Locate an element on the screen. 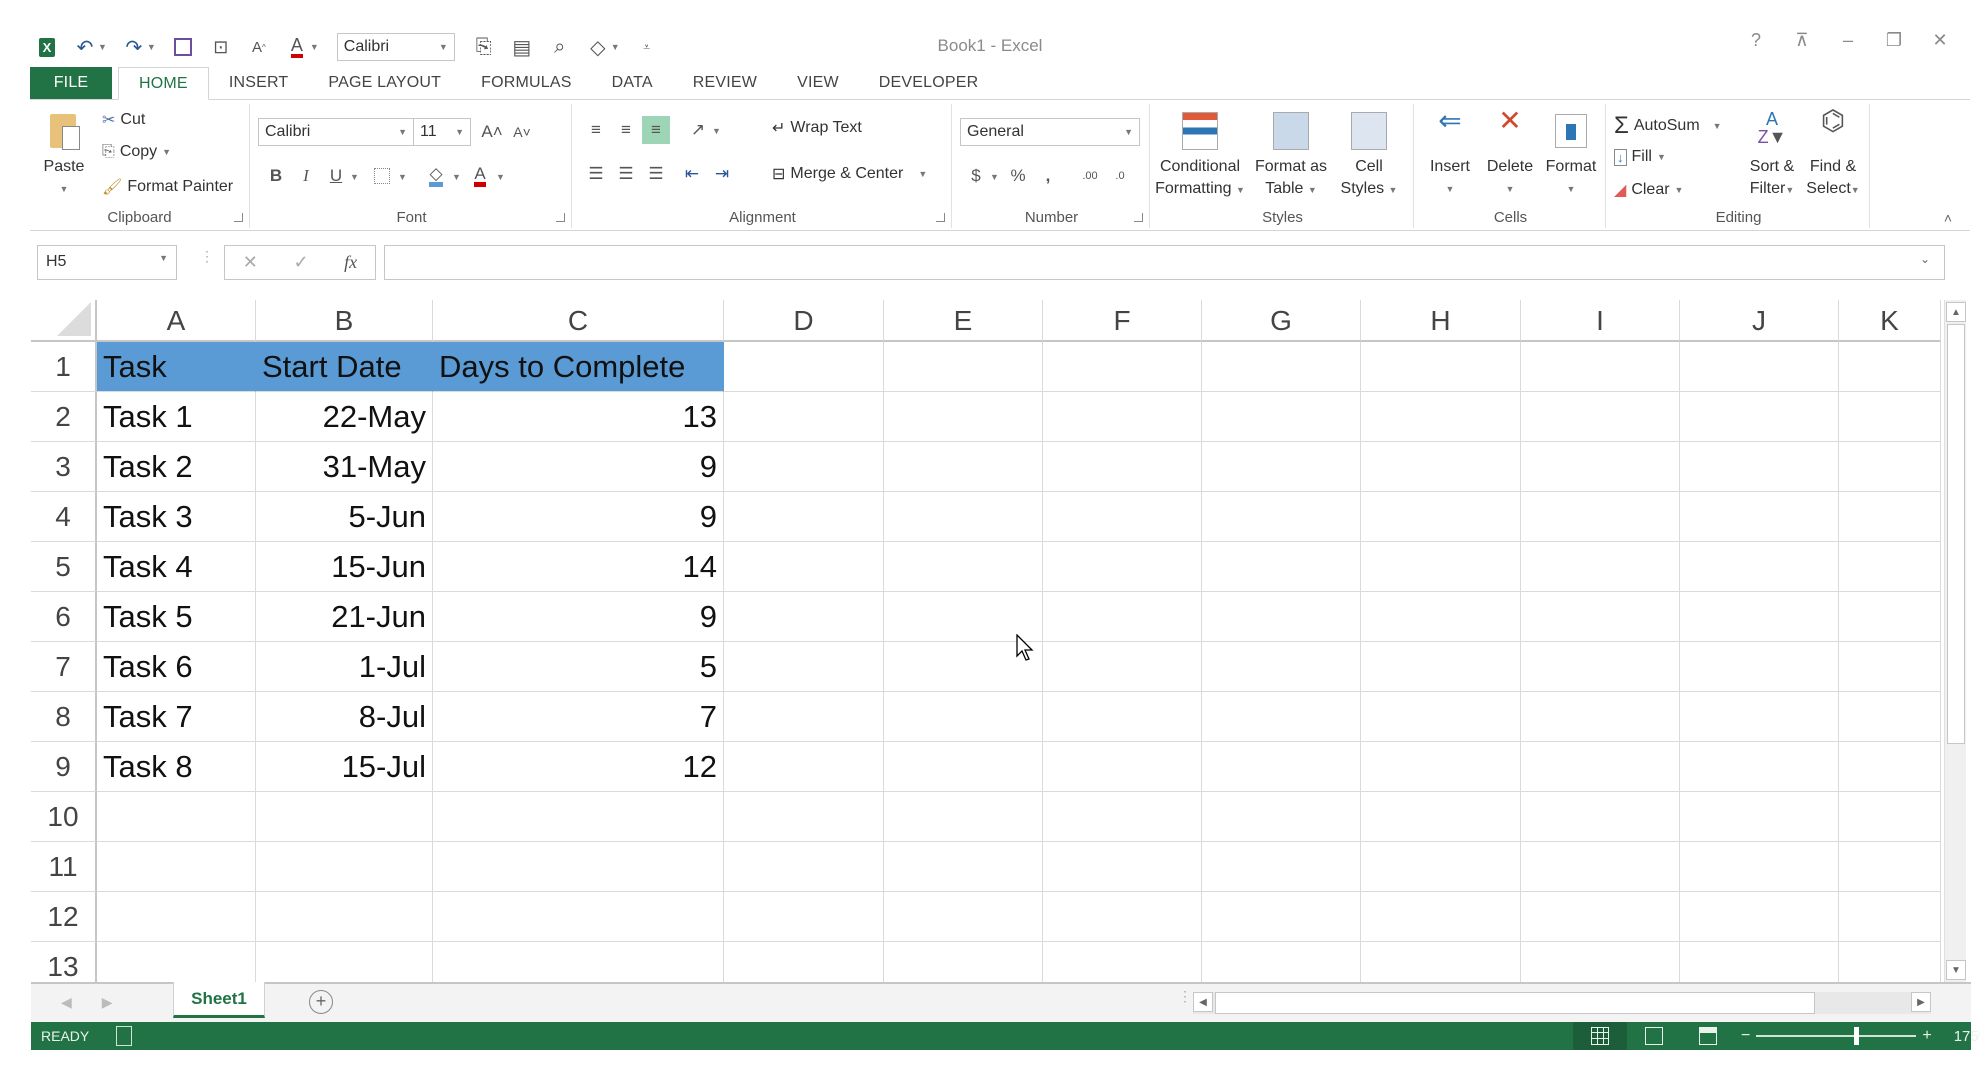 Image resolution: width=1980 pixels, height=1080 pixels. scroll-right-icon: ▶ is located at coordinates (1921, 1002).